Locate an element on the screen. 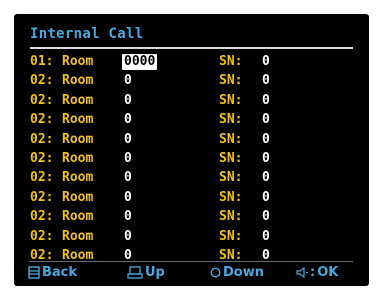 Image resolution: width=381 pixels, height=297 pixels. up-button: Up is located at coordinates (146, 272).